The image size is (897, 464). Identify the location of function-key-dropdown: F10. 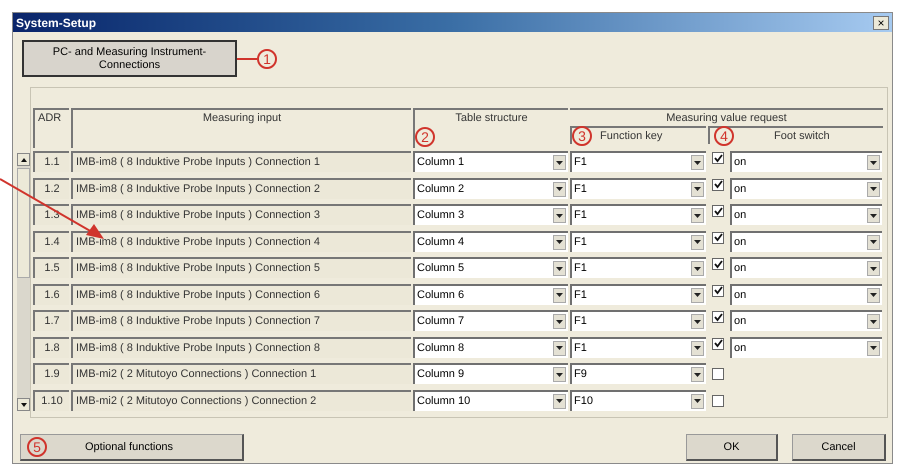
(638, 400).